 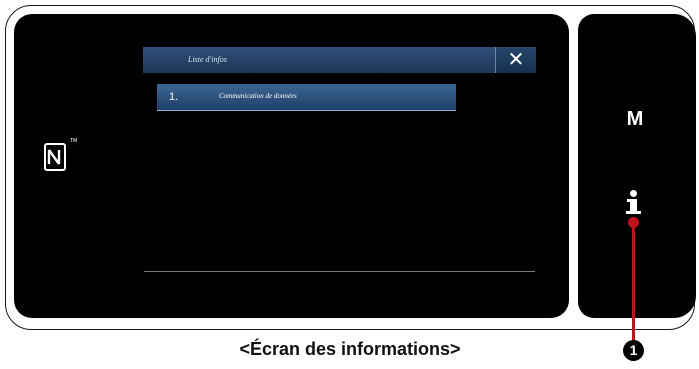 What do you see at coordinates (55, 157) in the screenshot?
I see `nfc-icon` at bounding box center [55, 157].